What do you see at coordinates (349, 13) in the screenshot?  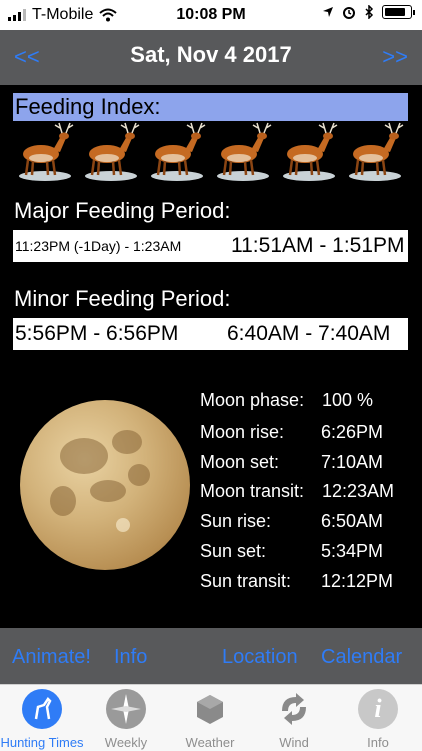 I see `alarm-icon` at bounding box center [349, 13].